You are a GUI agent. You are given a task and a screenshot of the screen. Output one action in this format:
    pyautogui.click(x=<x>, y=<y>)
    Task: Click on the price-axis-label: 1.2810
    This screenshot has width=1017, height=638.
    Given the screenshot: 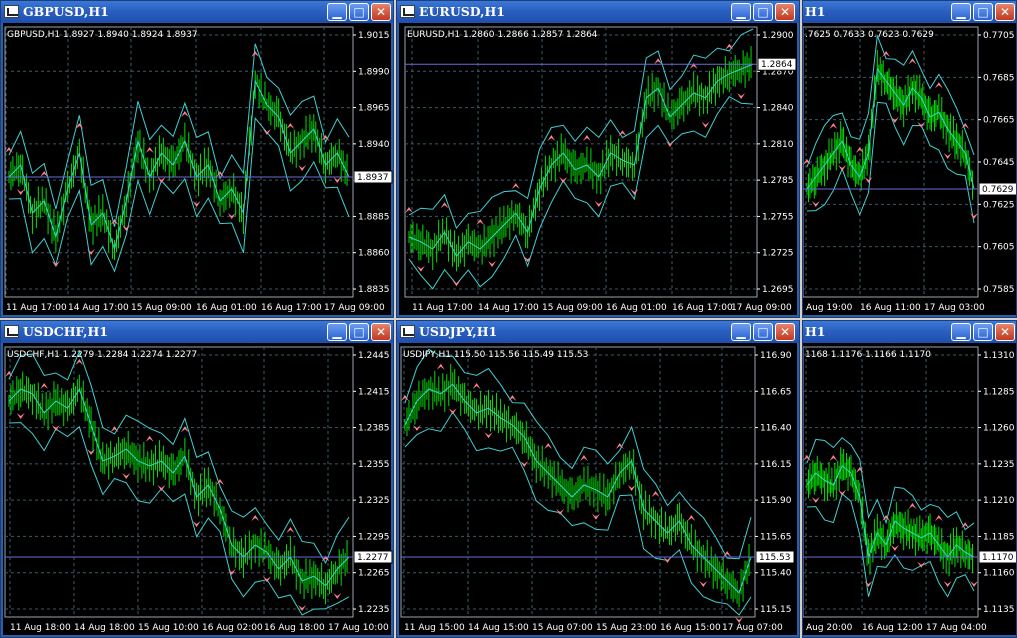 What is the action you would take?
    pyautogui.click(x=778, y=145)
    